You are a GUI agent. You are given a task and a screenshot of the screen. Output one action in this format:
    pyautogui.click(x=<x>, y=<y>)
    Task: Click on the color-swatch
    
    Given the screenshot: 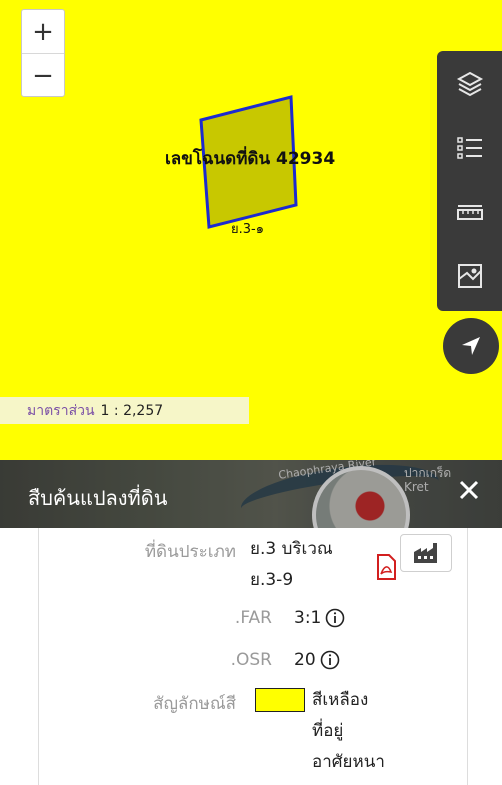 What is the action you would take?
    pyautogui.click(x=280, y=700)
    